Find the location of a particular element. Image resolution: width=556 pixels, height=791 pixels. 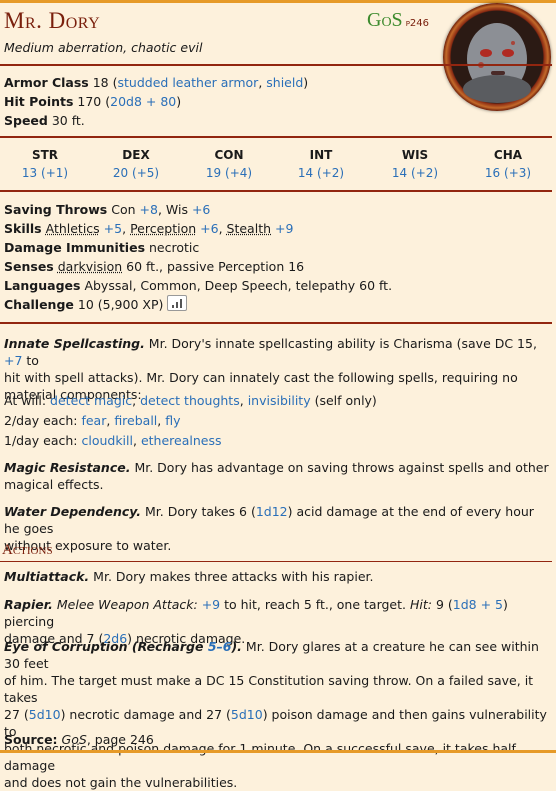

ability-roller: 16 (+3) is located at coordinates (508, 173).